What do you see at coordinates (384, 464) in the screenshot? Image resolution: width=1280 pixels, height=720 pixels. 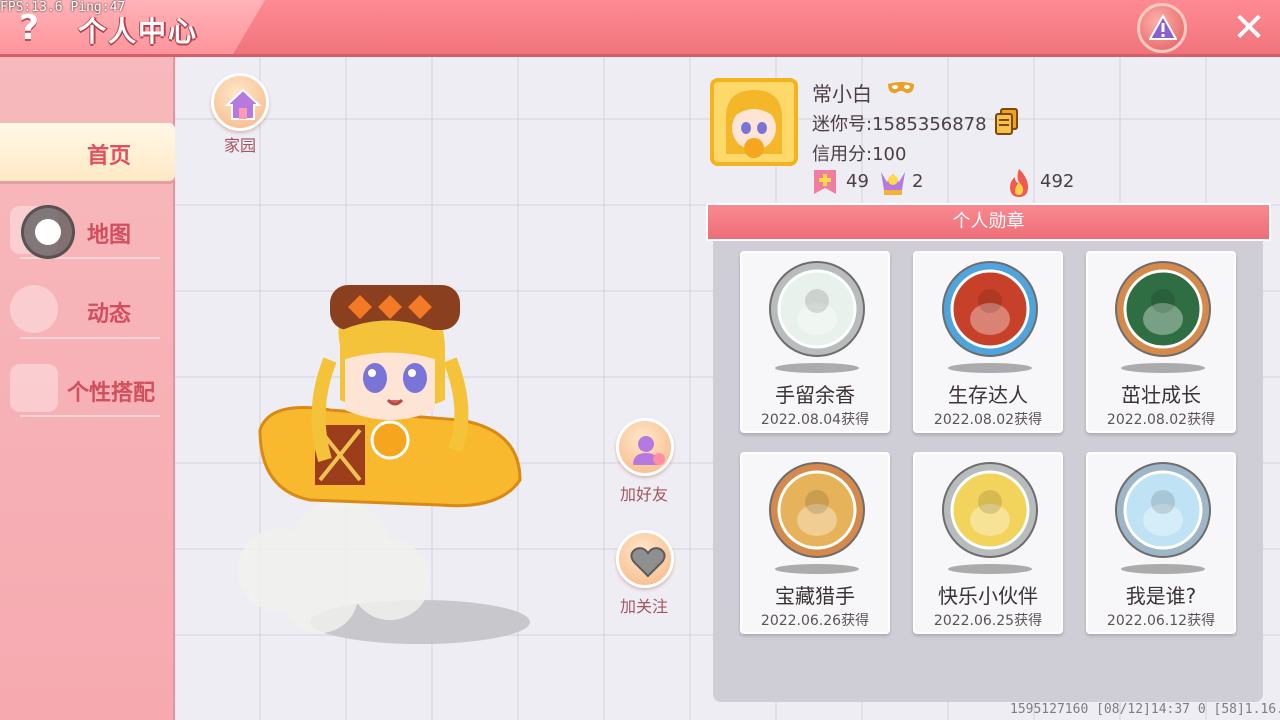 I see `player-character-illustration` at bounding box center [384, 464].